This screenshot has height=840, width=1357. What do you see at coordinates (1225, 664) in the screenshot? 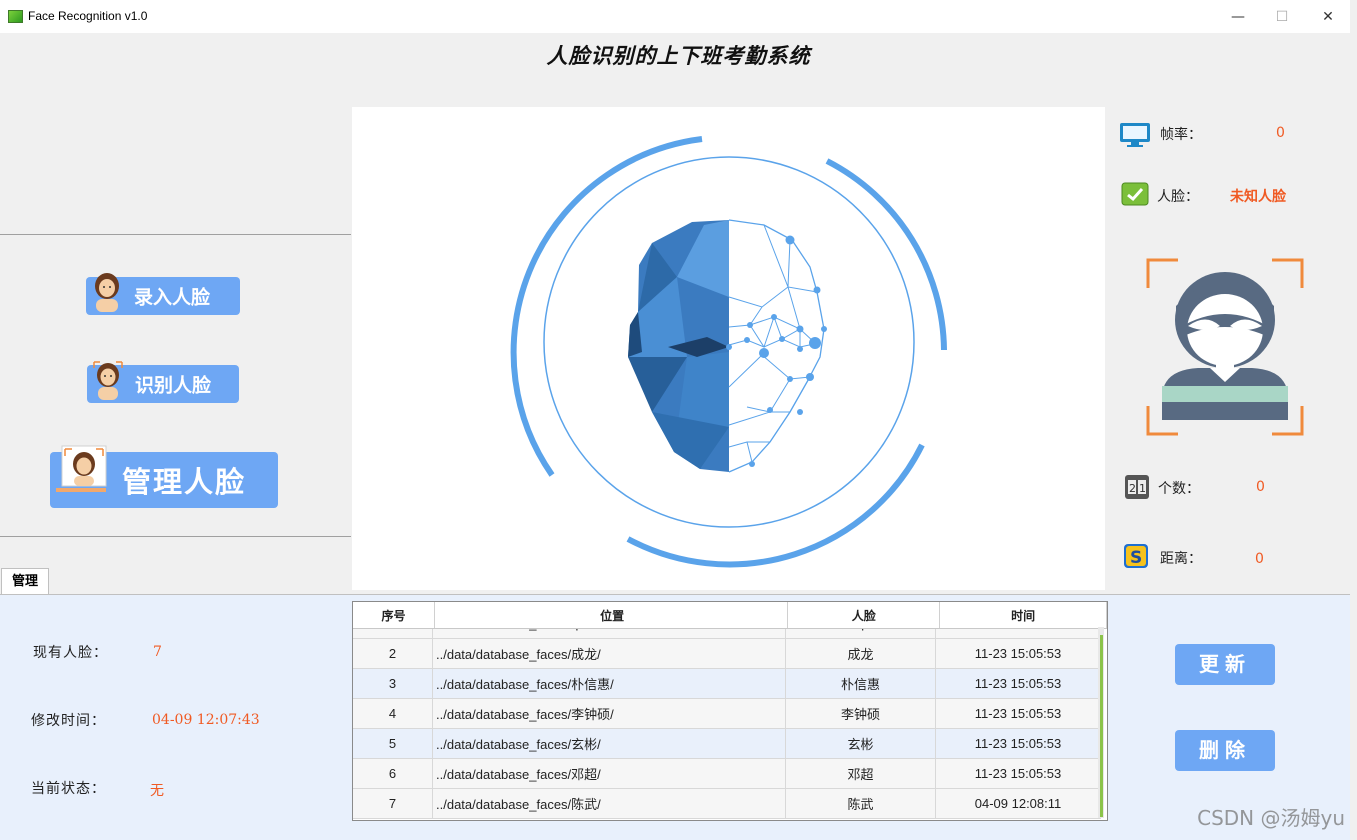
I see `update-button: 更新` at bounding box center [1225, 664].